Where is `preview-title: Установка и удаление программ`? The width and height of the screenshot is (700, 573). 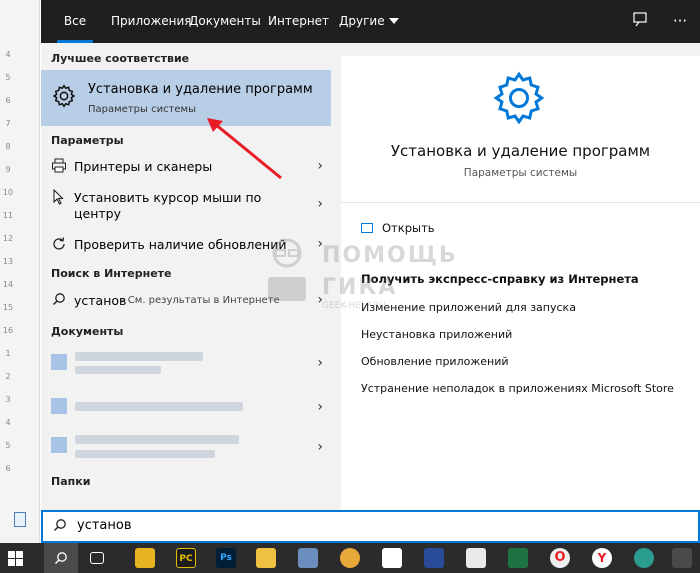 preview-title: Установка и удаление программ is located at coordinates (520, 151).